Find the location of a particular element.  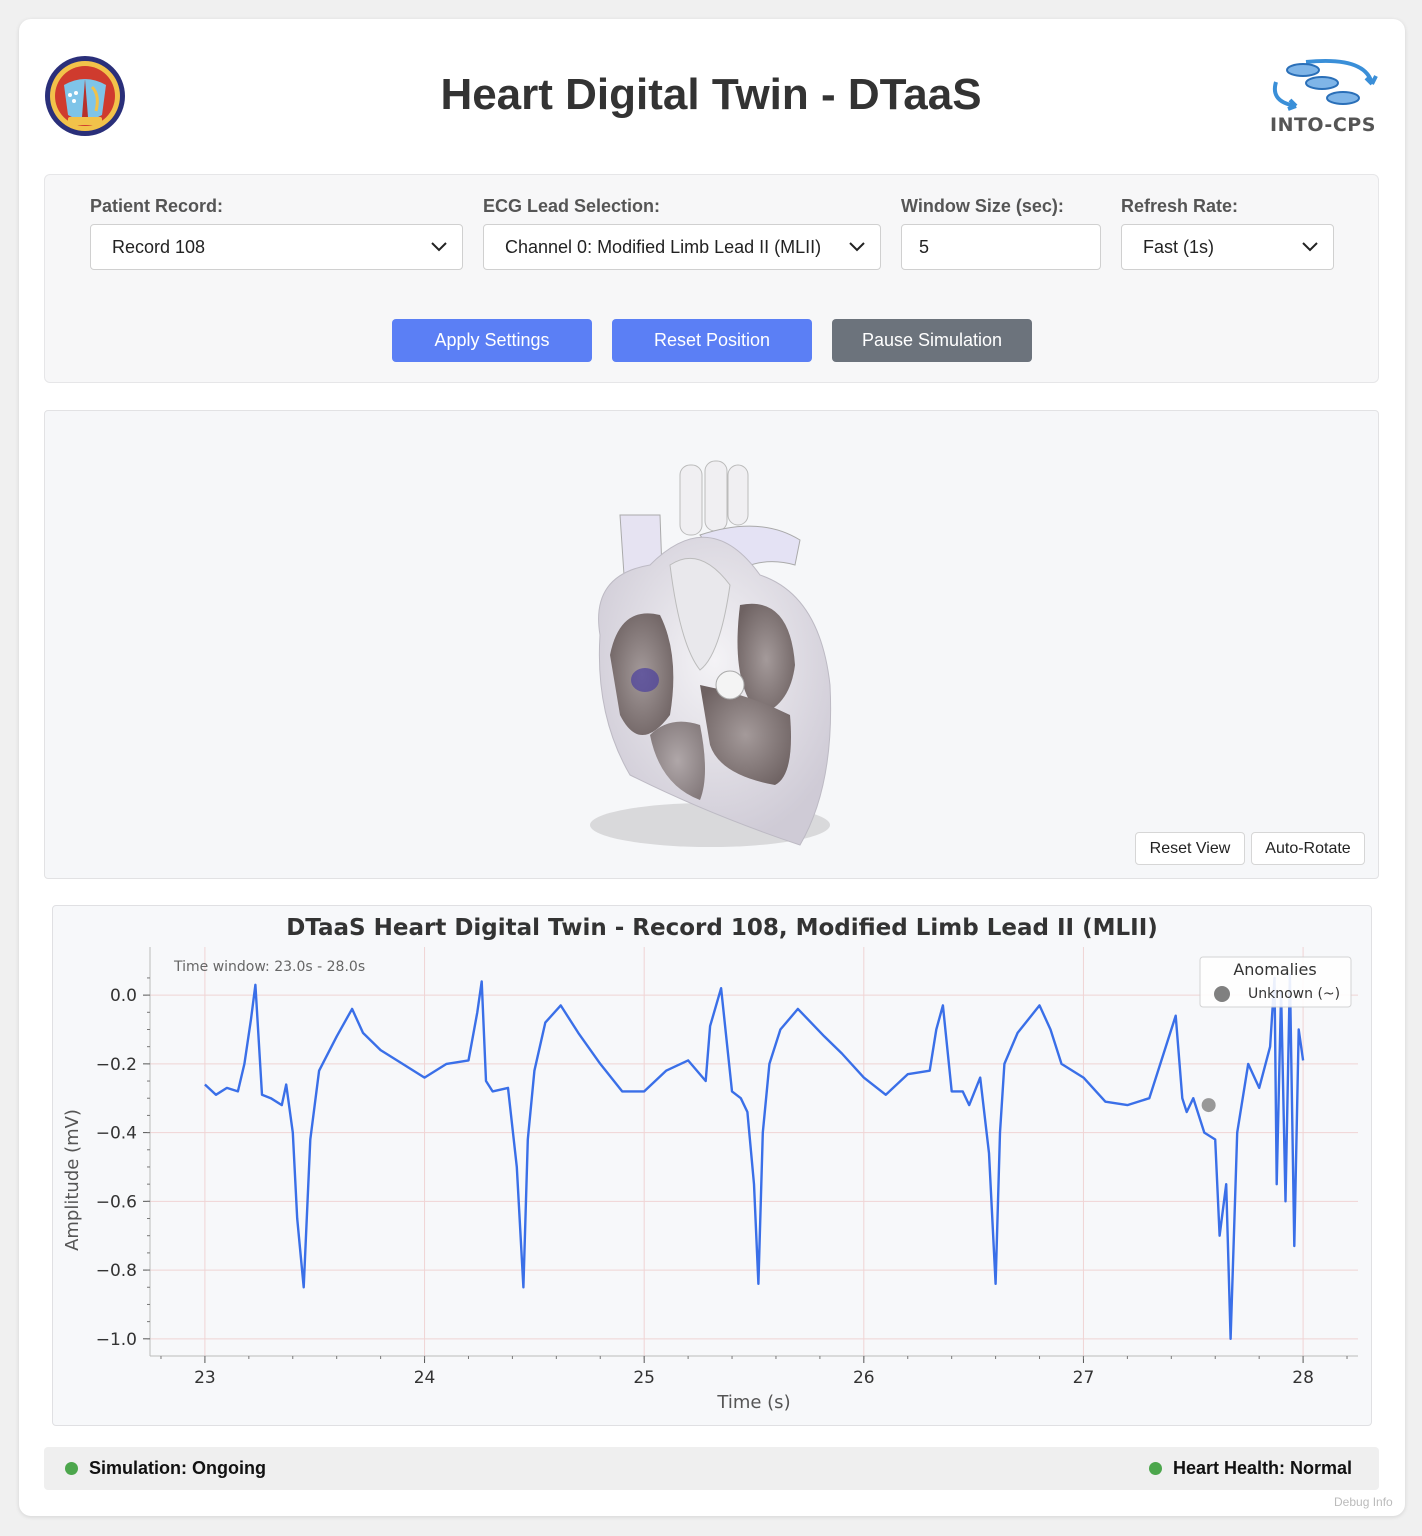

y-tick-label: −1.0 is located at coordinates (116, 1340).